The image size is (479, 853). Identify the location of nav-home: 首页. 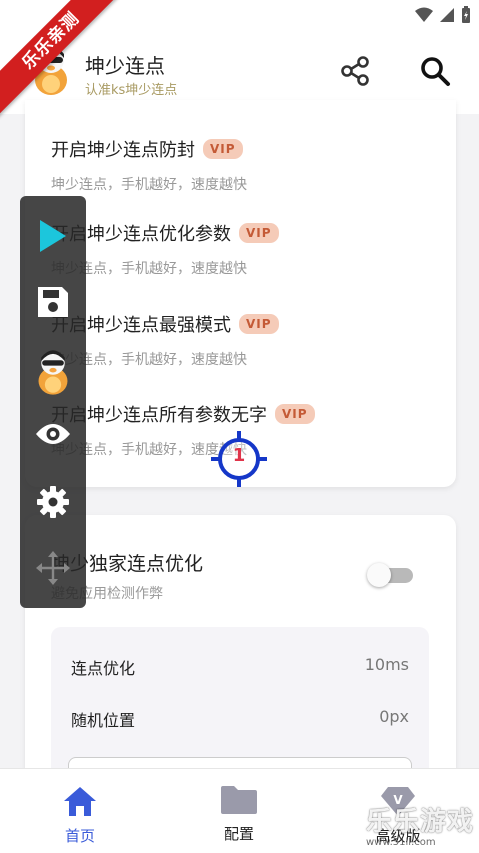
(80, 815).